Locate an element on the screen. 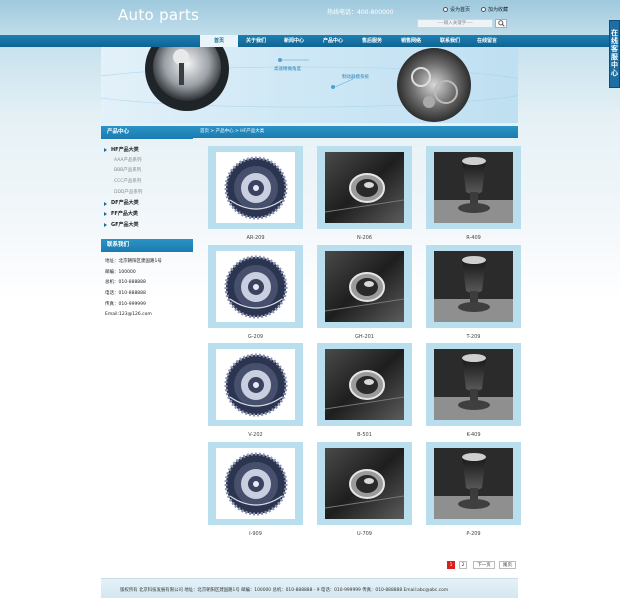  nav-products: 产品中心 is located at coordinates (333, 41).